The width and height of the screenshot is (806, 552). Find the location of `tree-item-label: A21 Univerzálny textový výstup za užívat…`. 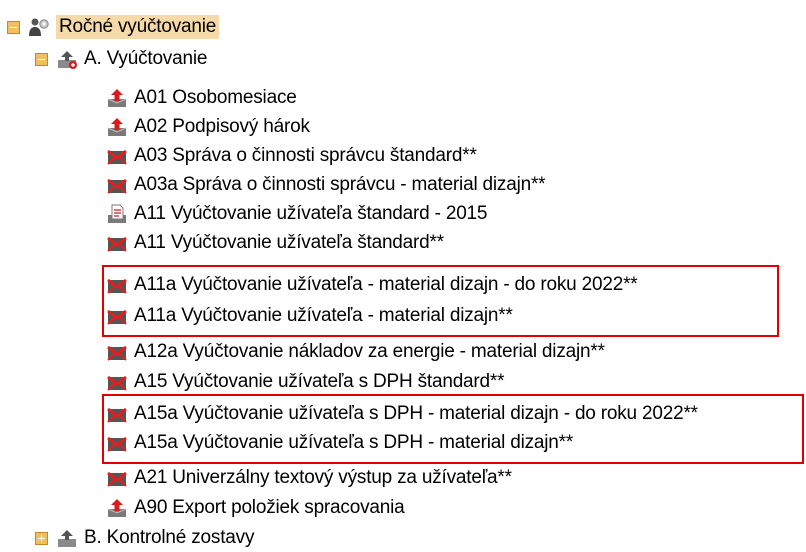

tree-item-label: A21 Univerzálny textový výstup za užívat… is located at coordinates (323, 477).